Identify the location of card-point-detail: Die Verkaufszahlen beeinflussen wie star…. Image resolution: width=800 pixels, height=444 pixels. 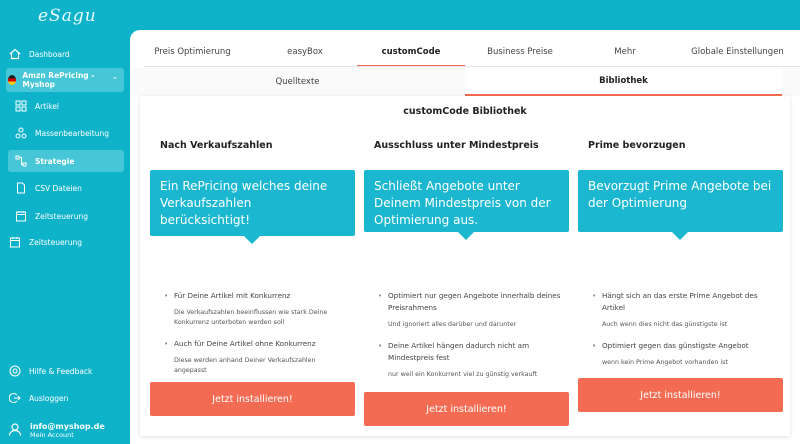
(251, 317).